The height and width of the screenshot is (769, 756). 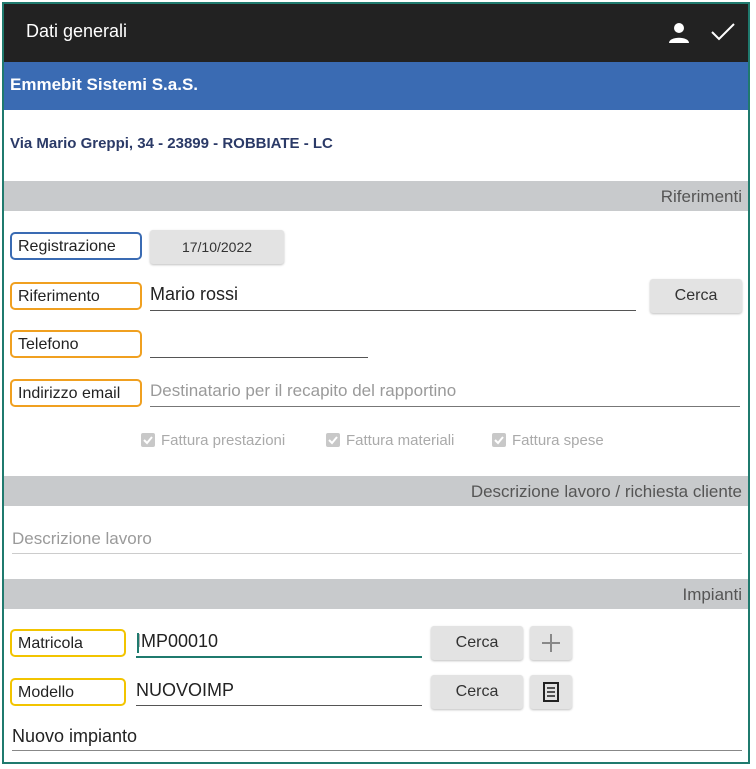 I want to click on add-impianto-button, so click(x=551, y=643).